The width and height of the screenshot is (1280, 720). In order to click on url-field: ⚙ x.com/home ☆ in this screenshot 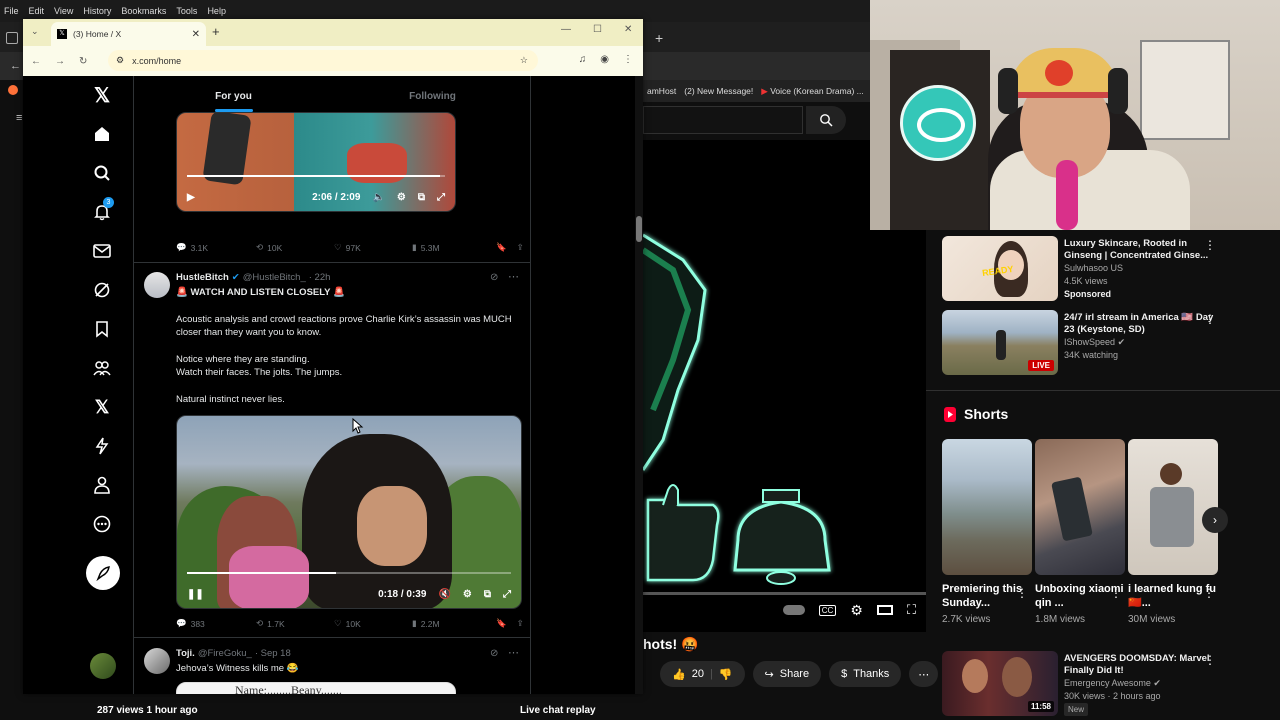, I will do `click(323, 60)`.